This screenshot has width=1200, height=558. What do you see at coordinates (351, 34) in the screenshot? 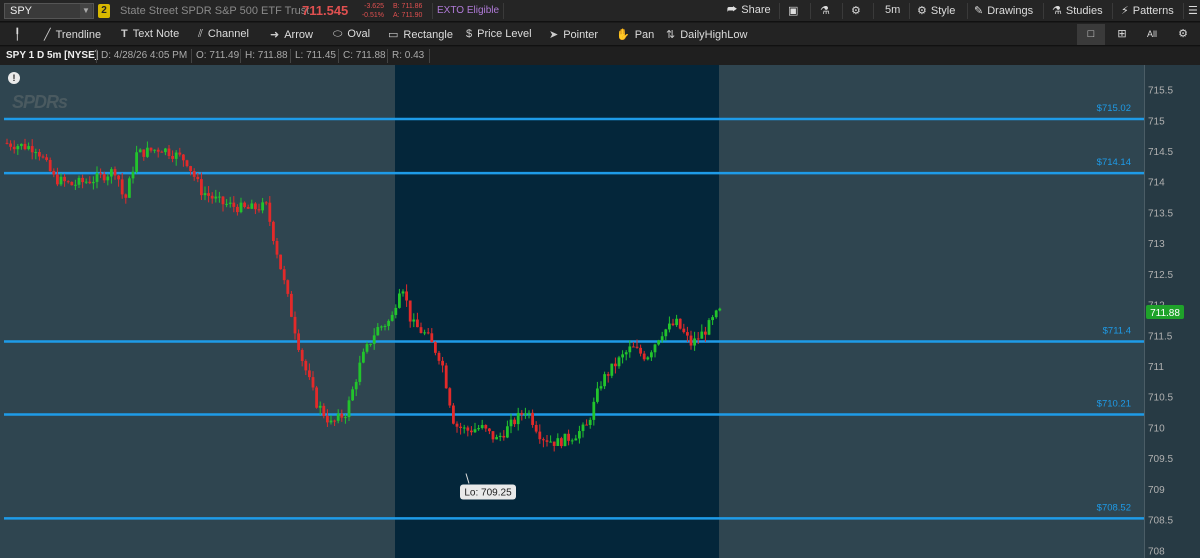
I see `tool-oval: ⬭ Oval` at bounding box center [351, 34].